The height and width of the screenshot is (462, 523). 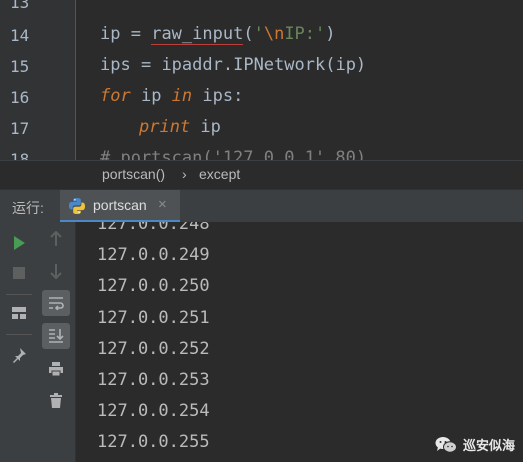 I want to click on layout-icon, so click(x=19, y=313).